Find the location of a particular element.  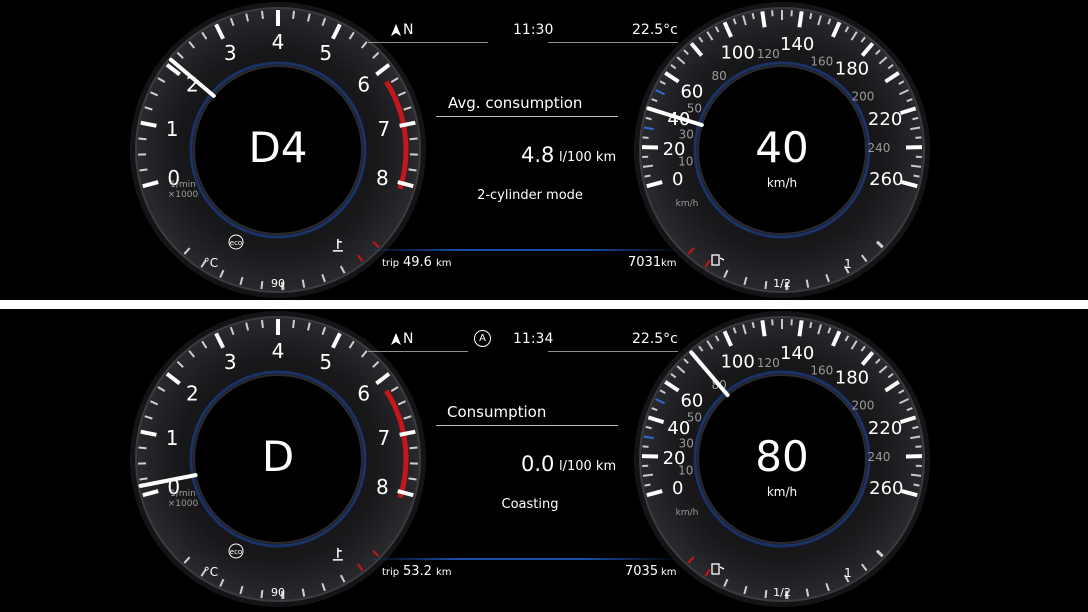

odometer-value: 7035 is located at coordinates (642, 571).